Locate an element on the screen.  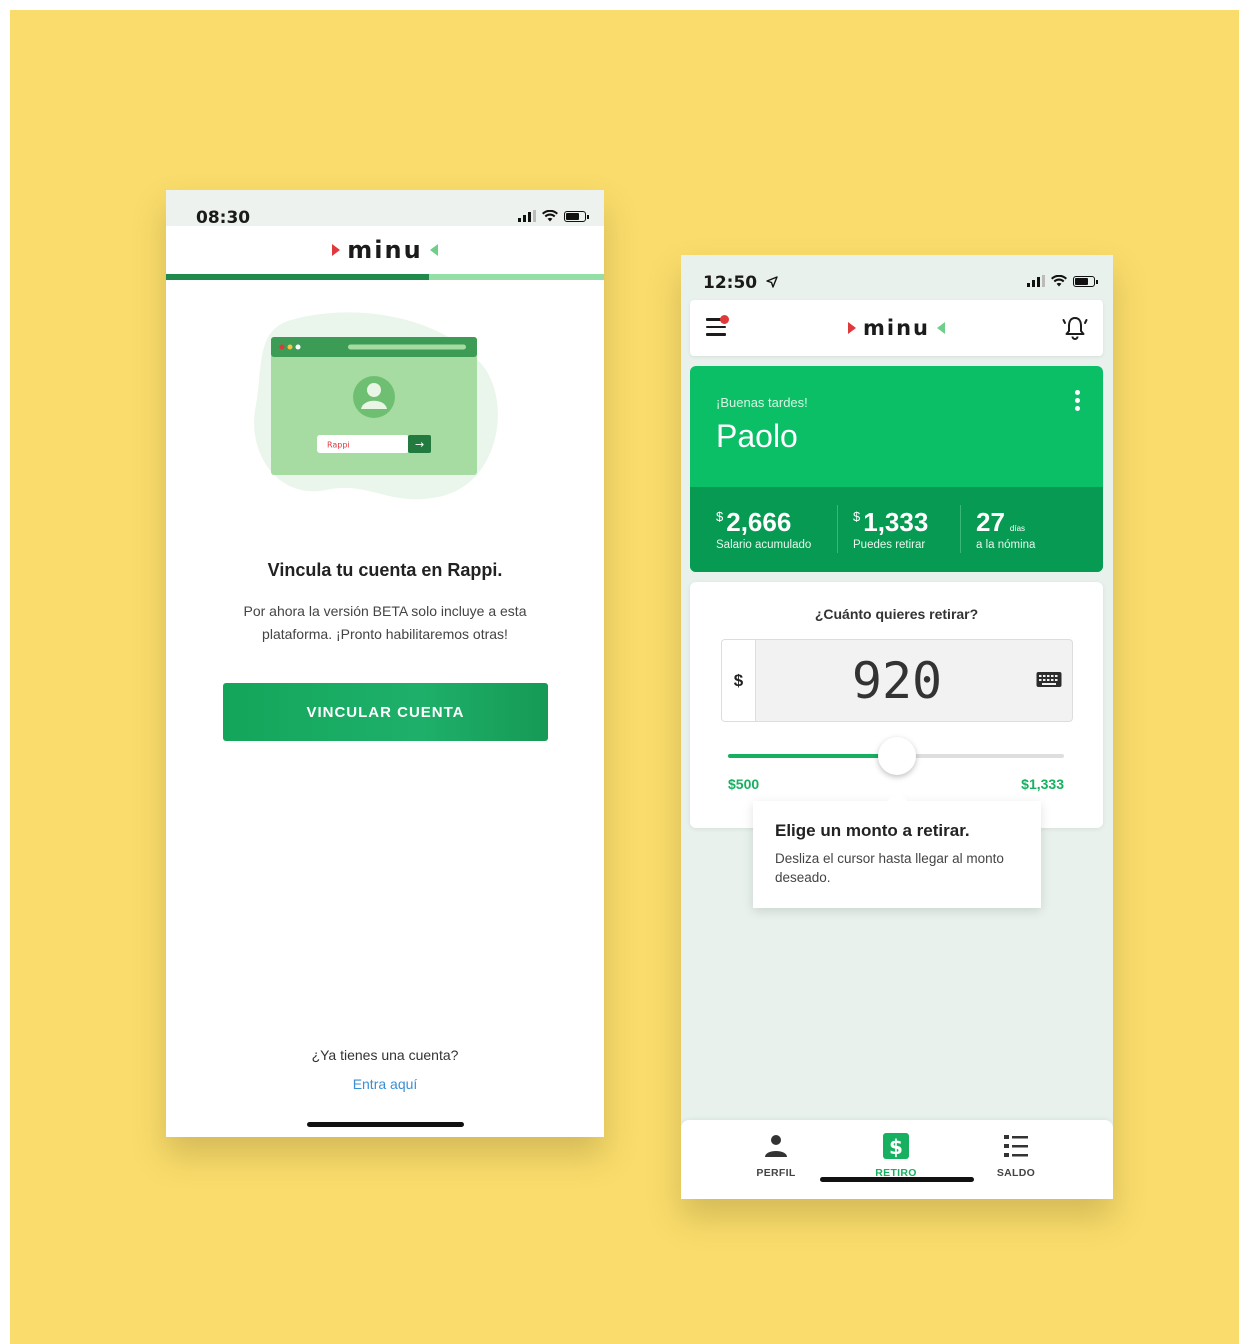
person-icon is located at coordinates (776, 1146).